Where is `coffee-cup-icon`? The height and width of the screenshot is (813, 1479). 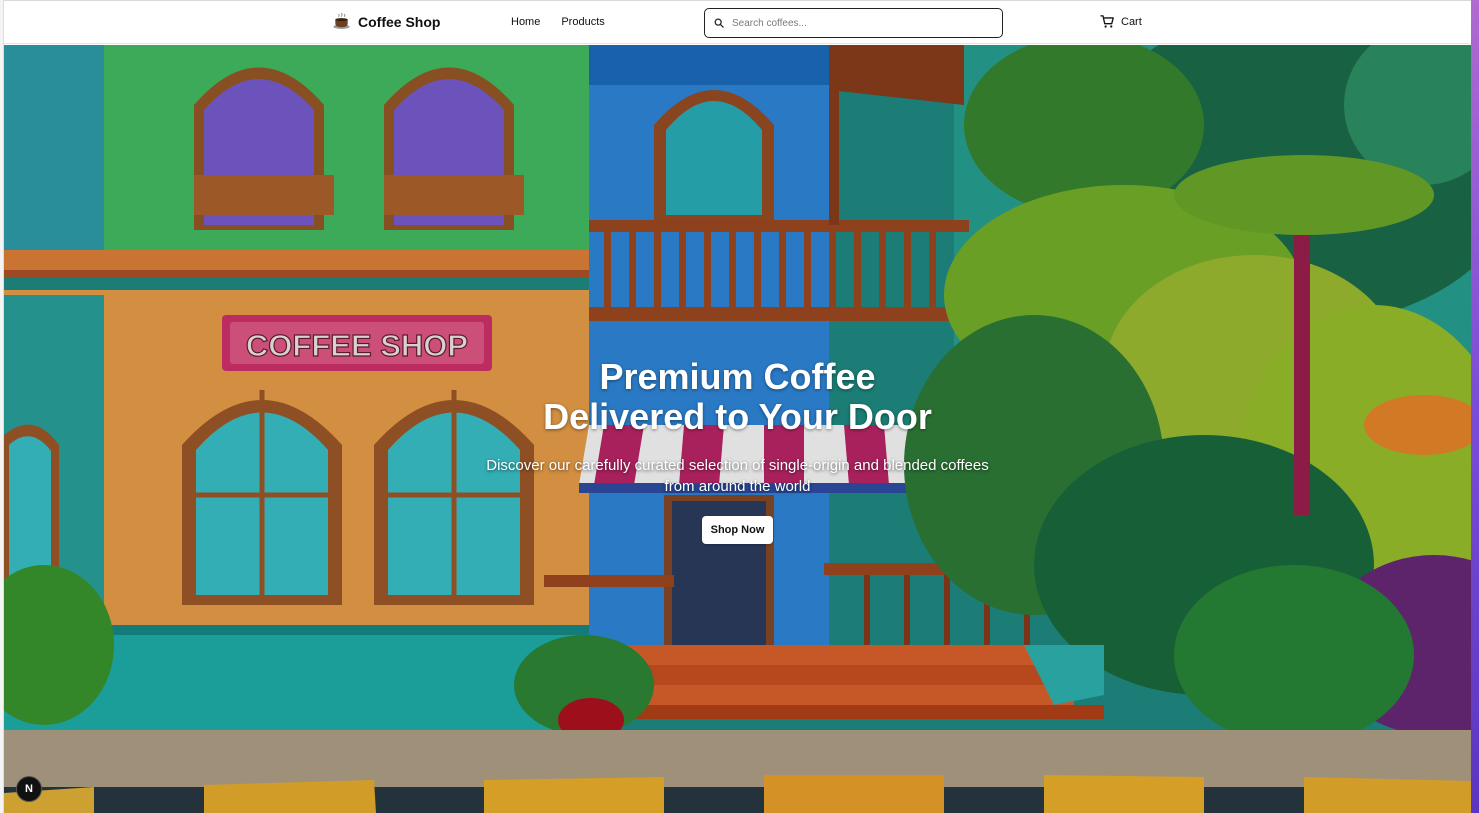
coffee-cup-icon is located at coordinates (341, 20).